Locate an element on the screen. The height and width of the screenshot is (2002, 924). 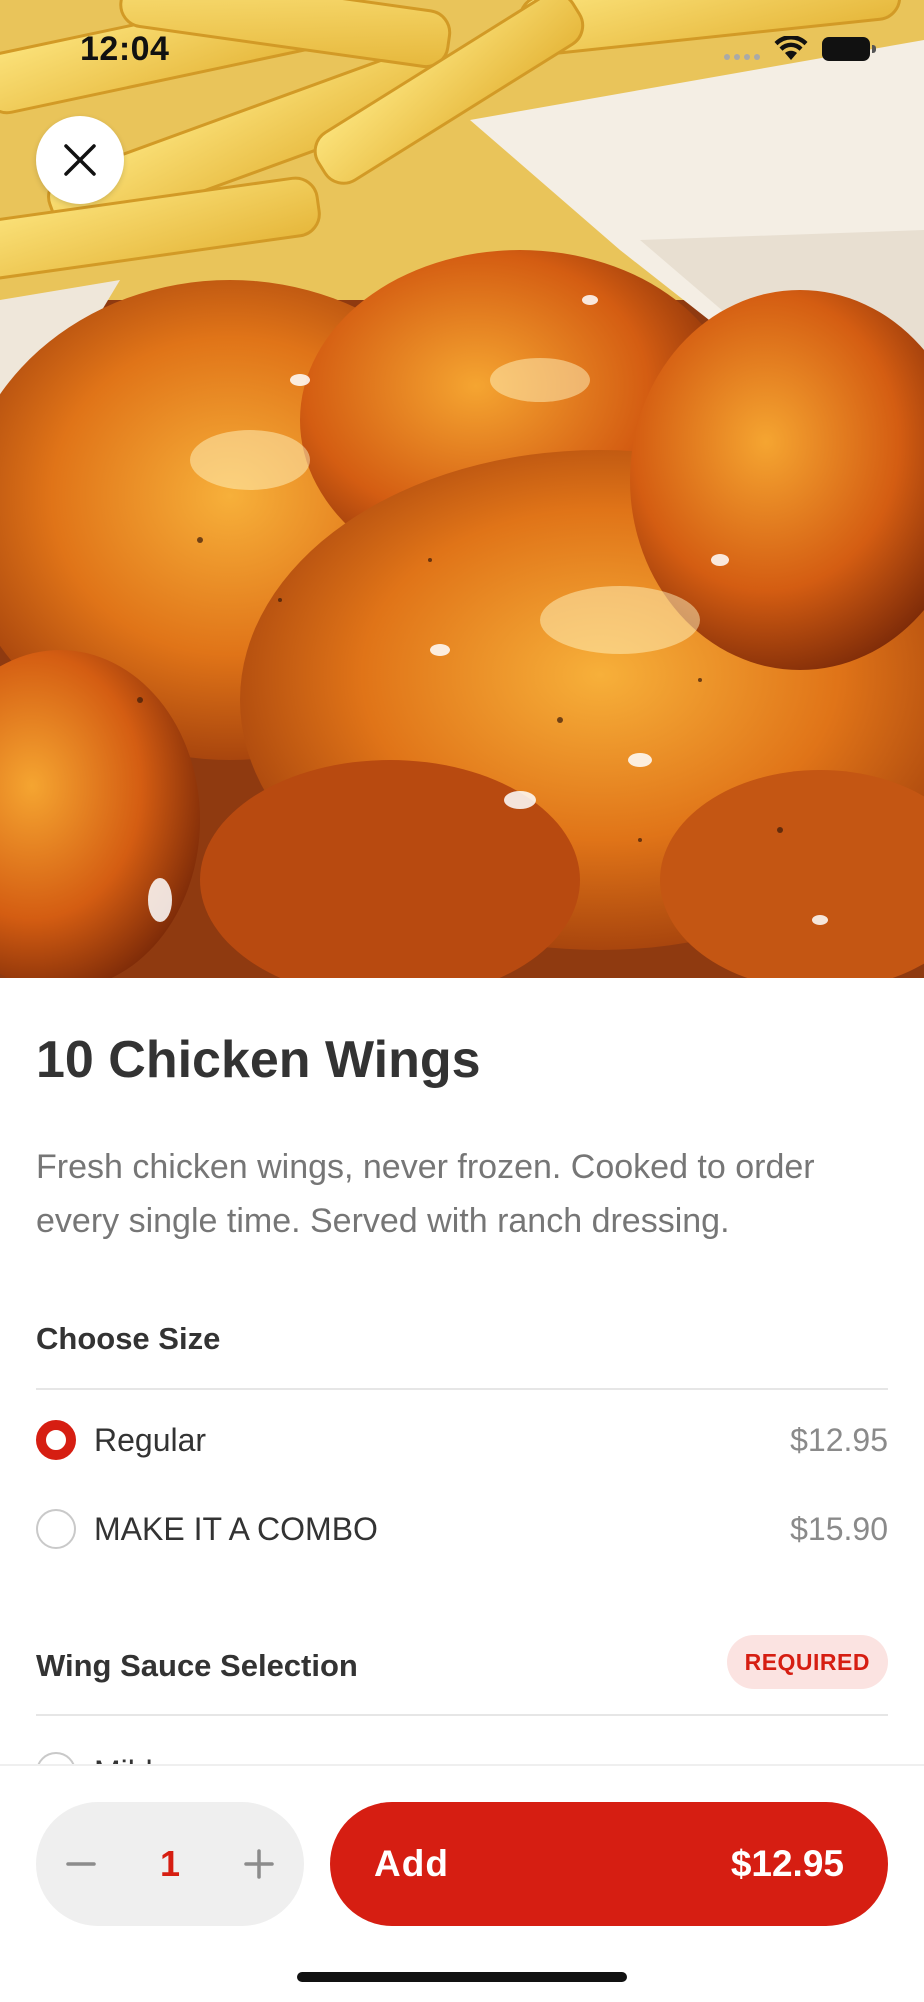
status-icons is located at coordinates (800, 49).